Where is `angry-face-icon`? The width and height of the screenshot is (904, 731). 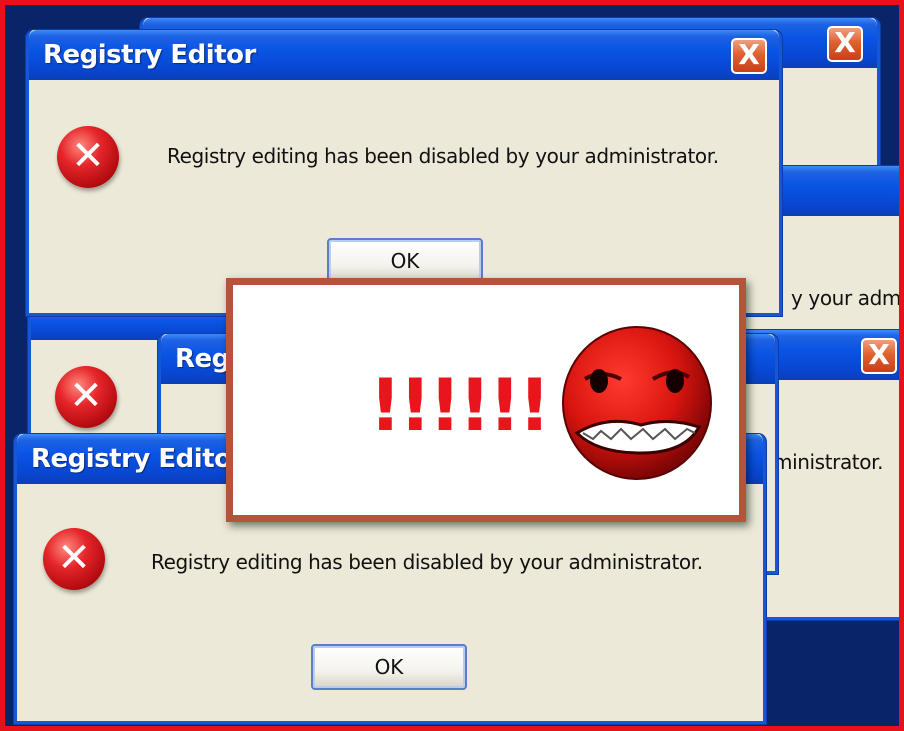 angry-face-icon is located at coordinates (637, 403).